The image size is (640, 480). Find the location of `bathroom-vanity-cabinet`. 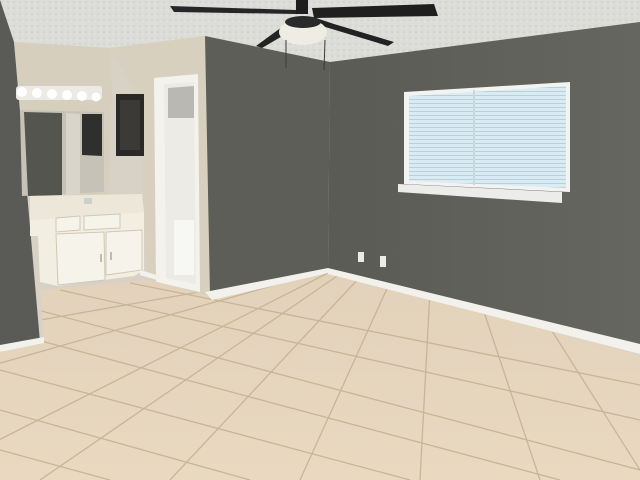

bathroom-vanity-cabinet is located at coordinates (87, 240).